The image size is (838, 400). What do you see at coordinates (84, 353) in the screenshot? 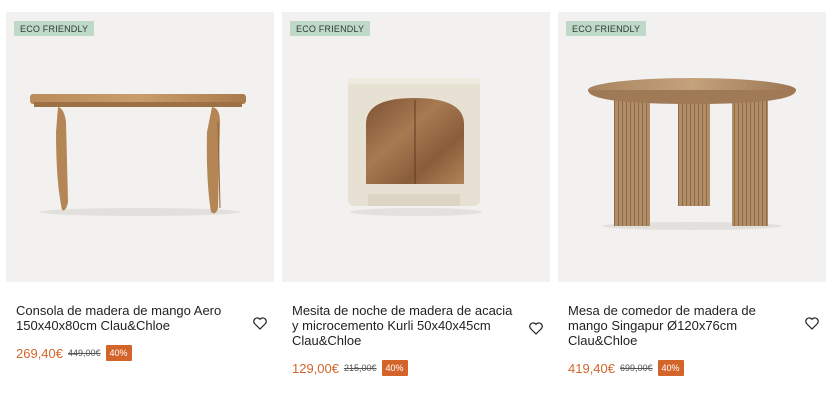
I see `original-price: 449,00€` at bounding box center [84, 353].